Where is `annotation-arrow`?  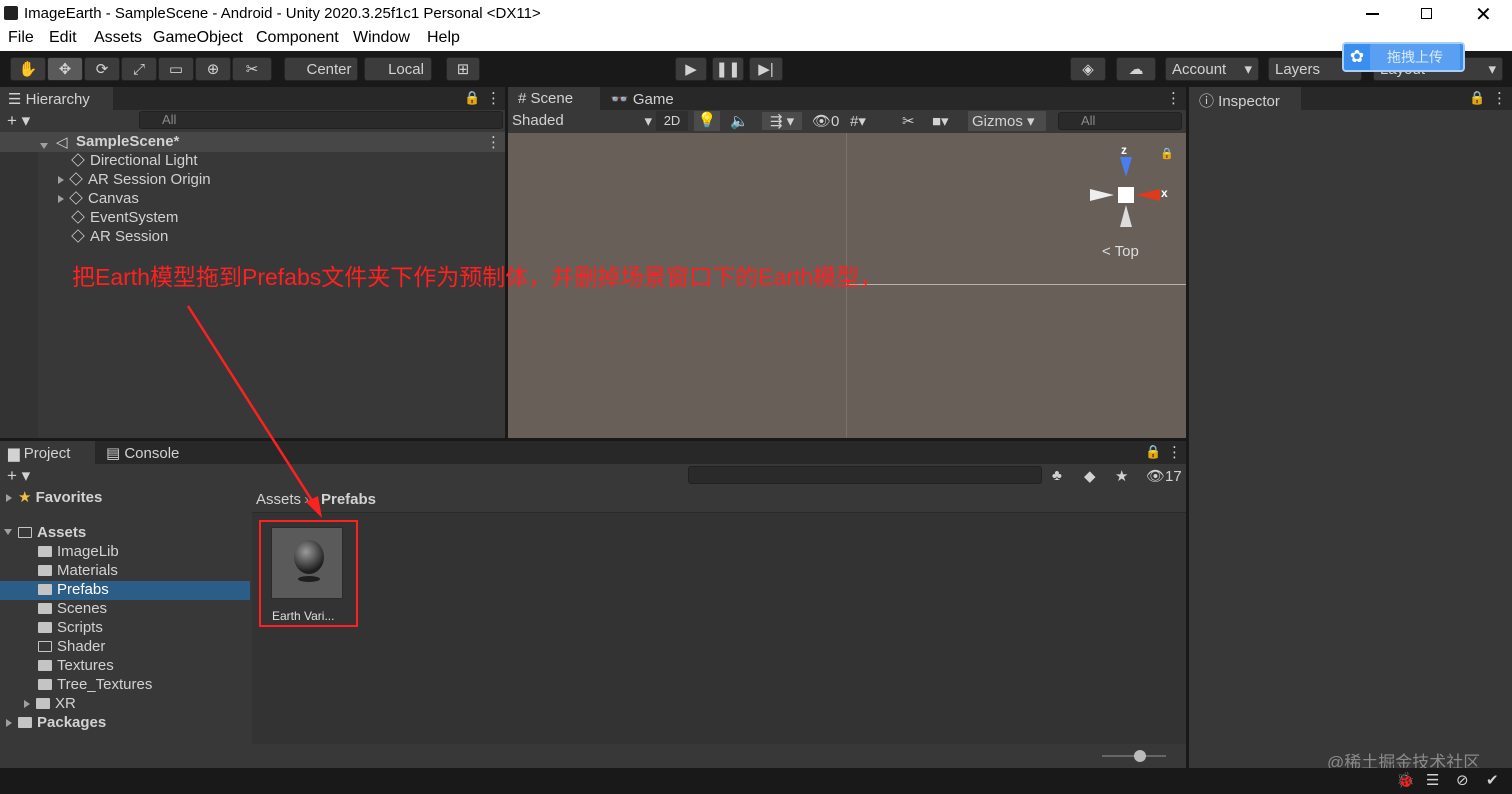 annotation-arrow is located at coordinates (254, 411).